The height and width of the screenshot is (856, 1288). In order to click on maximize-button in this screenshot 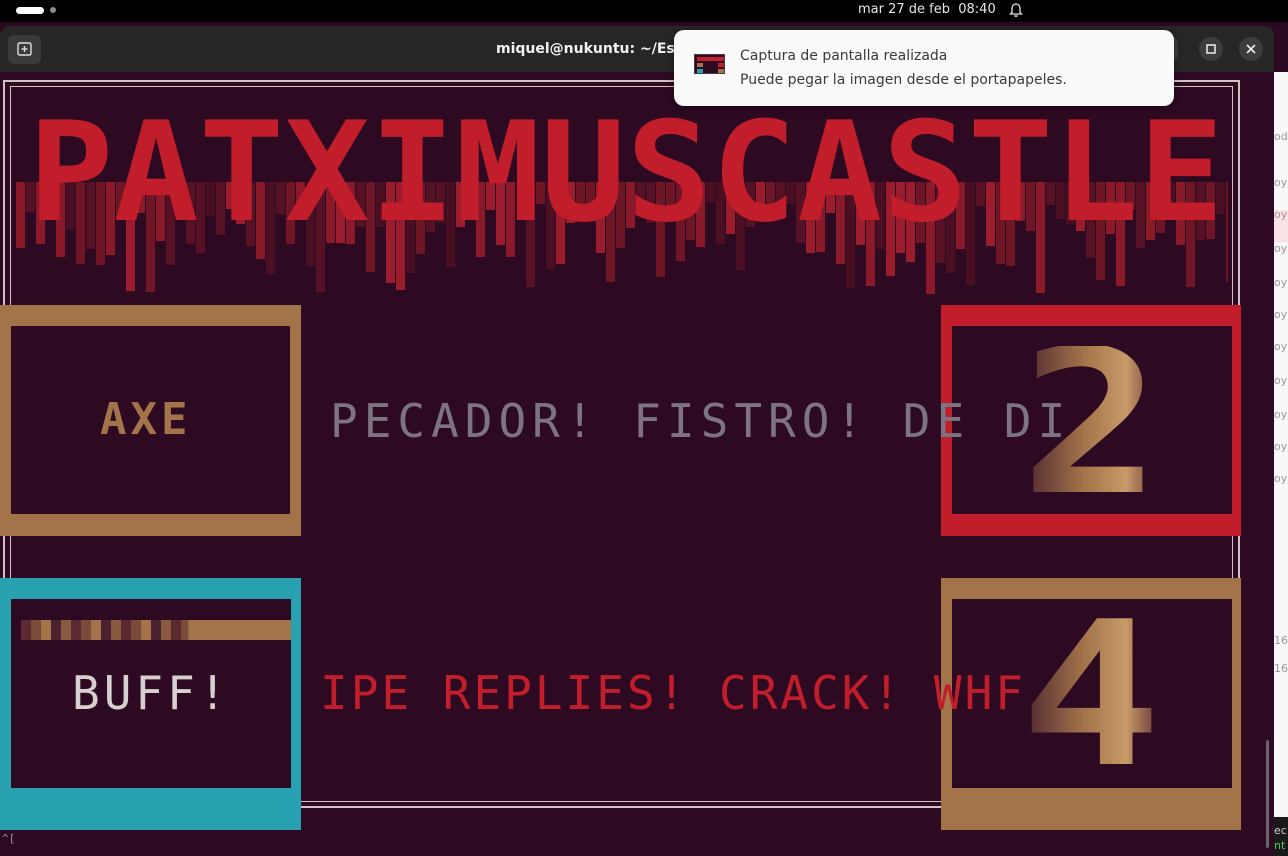, I will do `click(1211, 49)`.